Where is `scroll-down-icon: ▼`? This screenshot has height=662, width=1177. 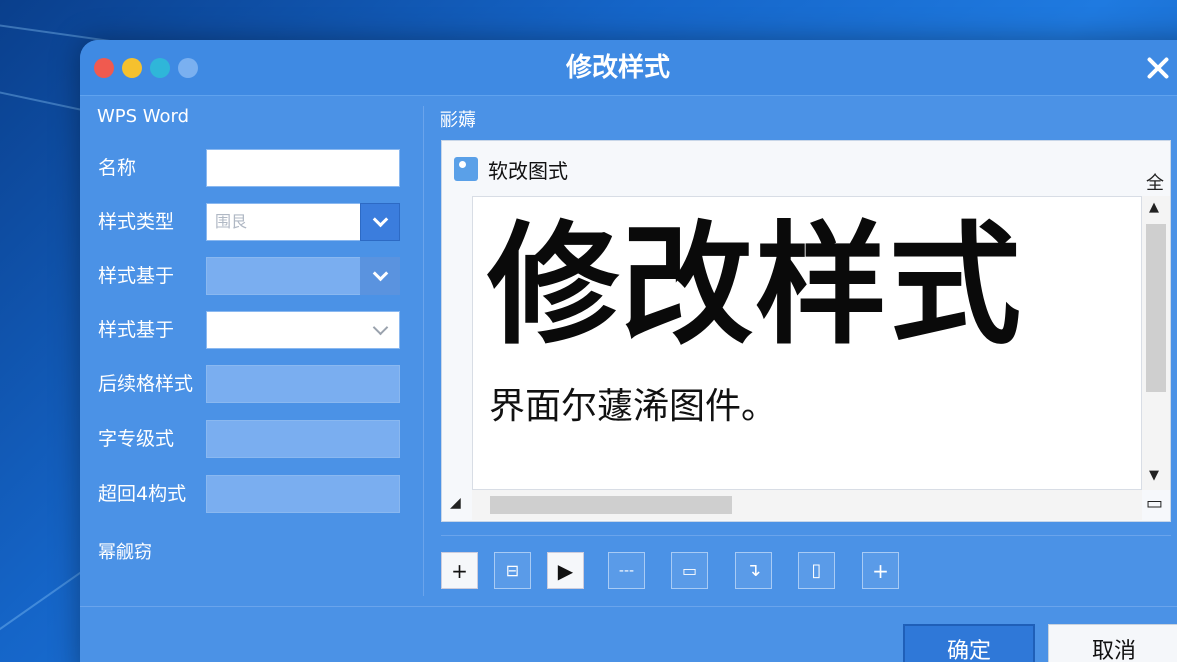 scroll-down-icon: ▼ is located at coordinates (1154, 475).